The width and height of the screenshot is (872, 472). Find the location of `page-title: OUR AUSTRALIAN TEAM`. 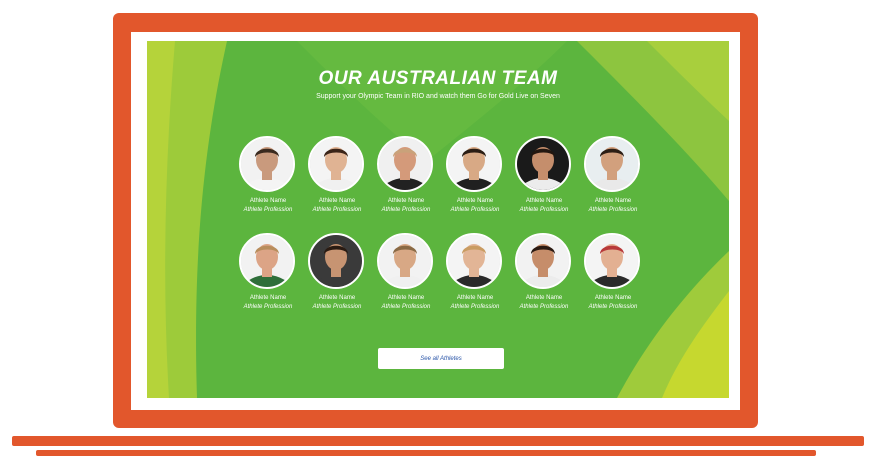

page-title: OUR AUSTRALIAN TEAM is located at coordinates (438, 78).